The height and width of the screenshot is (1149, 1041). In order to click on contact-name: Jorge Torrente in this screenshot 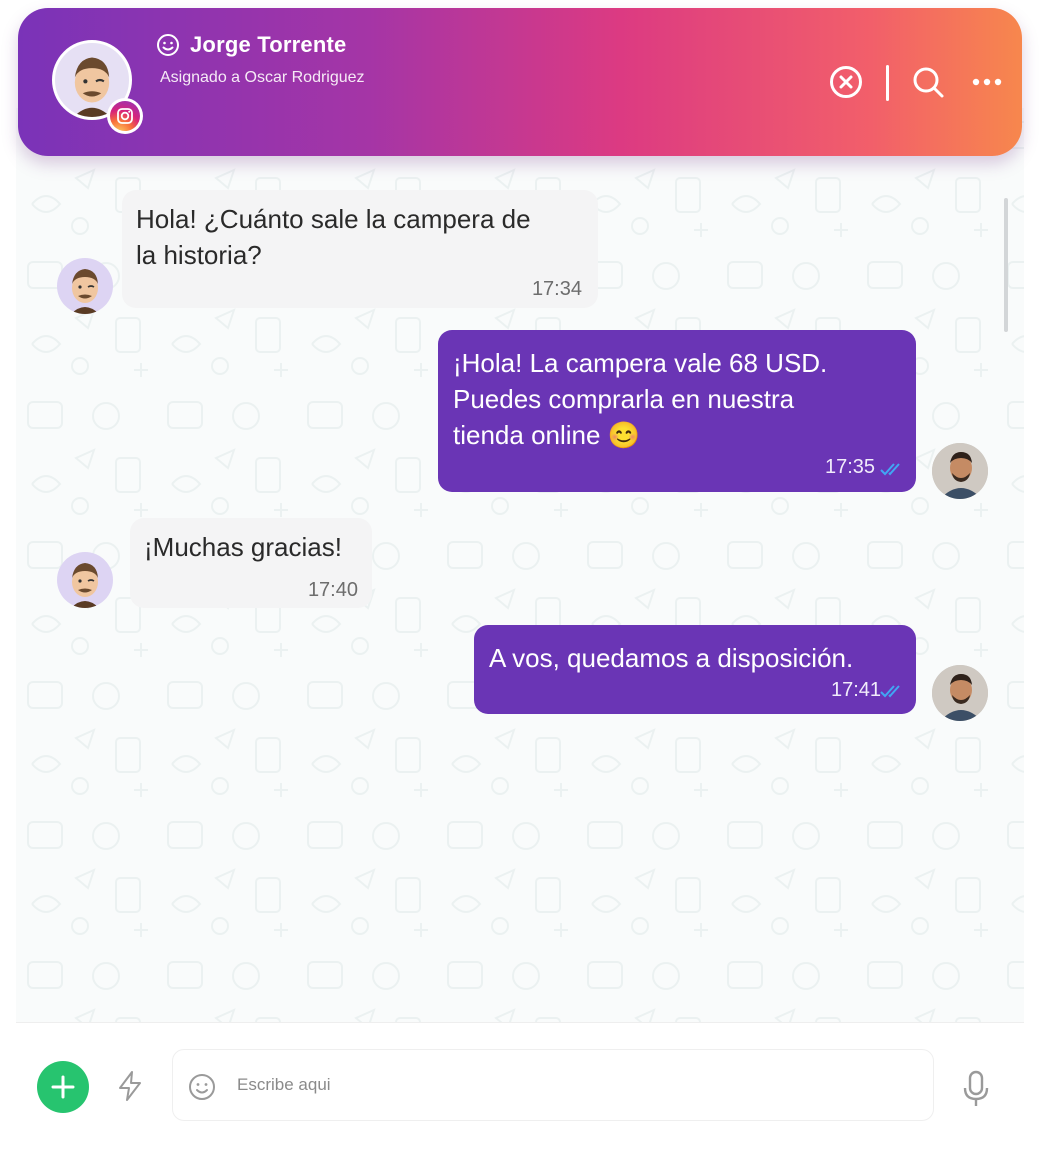, I will do `click(268, 44)`.